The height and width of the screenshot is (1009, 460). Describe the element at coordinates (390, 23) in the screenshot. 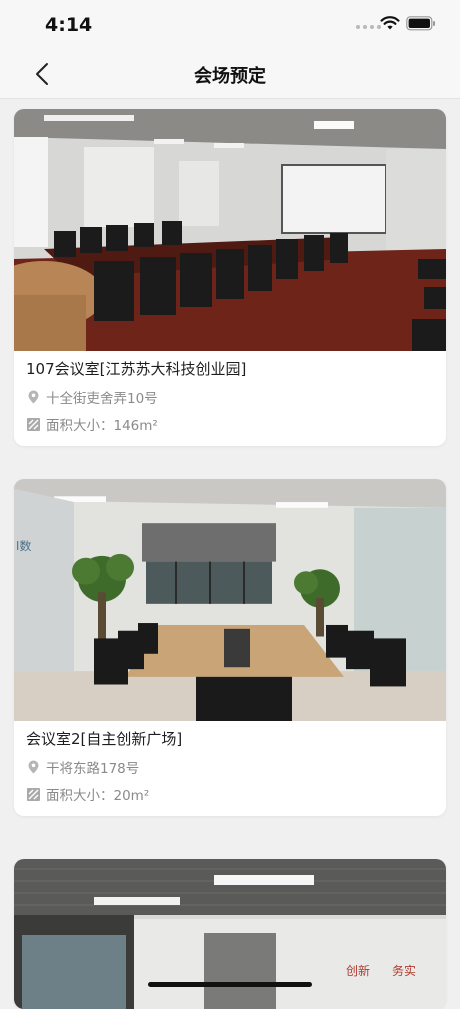

I see `wifi-icon` at that location.